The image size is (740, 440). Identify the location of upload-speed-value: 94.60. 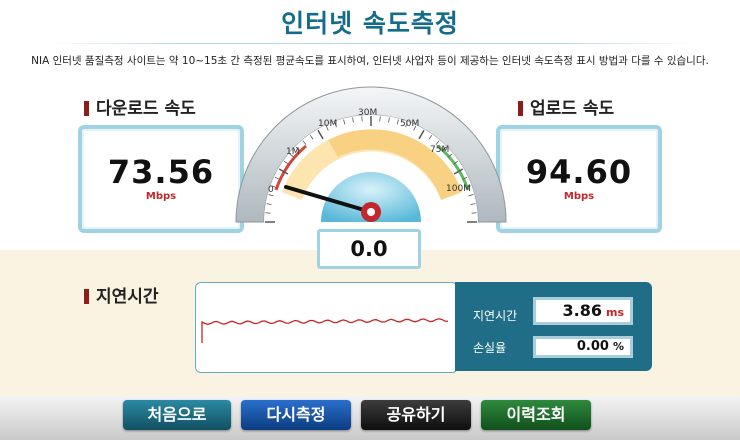
(579, 172).